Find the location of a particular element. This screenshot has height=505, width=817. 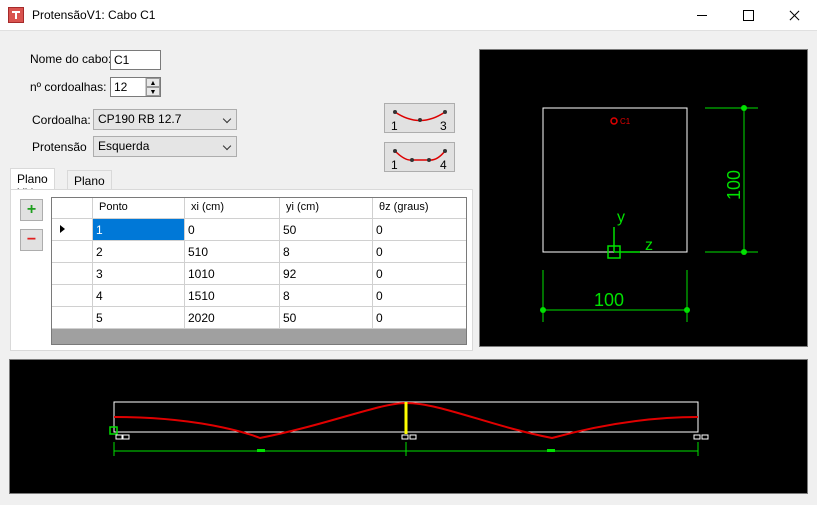

strand-type-value: CP190 RB 12.7 is located at coordinates (140, 119).